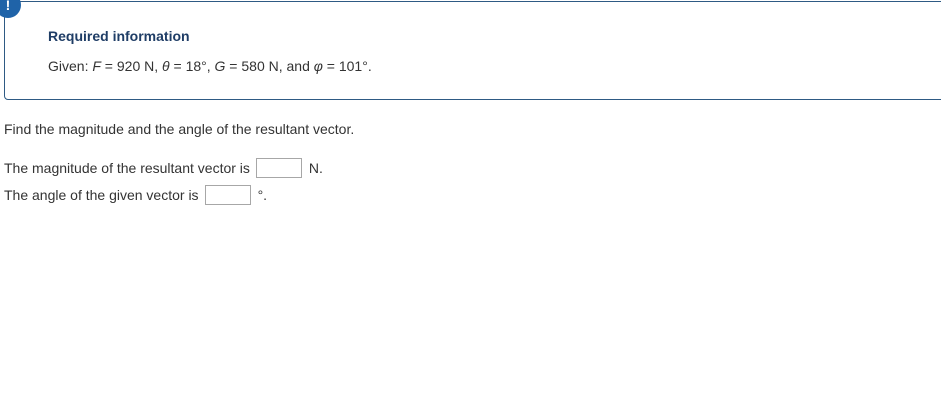 The height and width of the screenshot is (413, 941). What do you see at coordinates (220, 66) in the screenshot?
I see `g-symbol: G` at bounding box center [220, 66].